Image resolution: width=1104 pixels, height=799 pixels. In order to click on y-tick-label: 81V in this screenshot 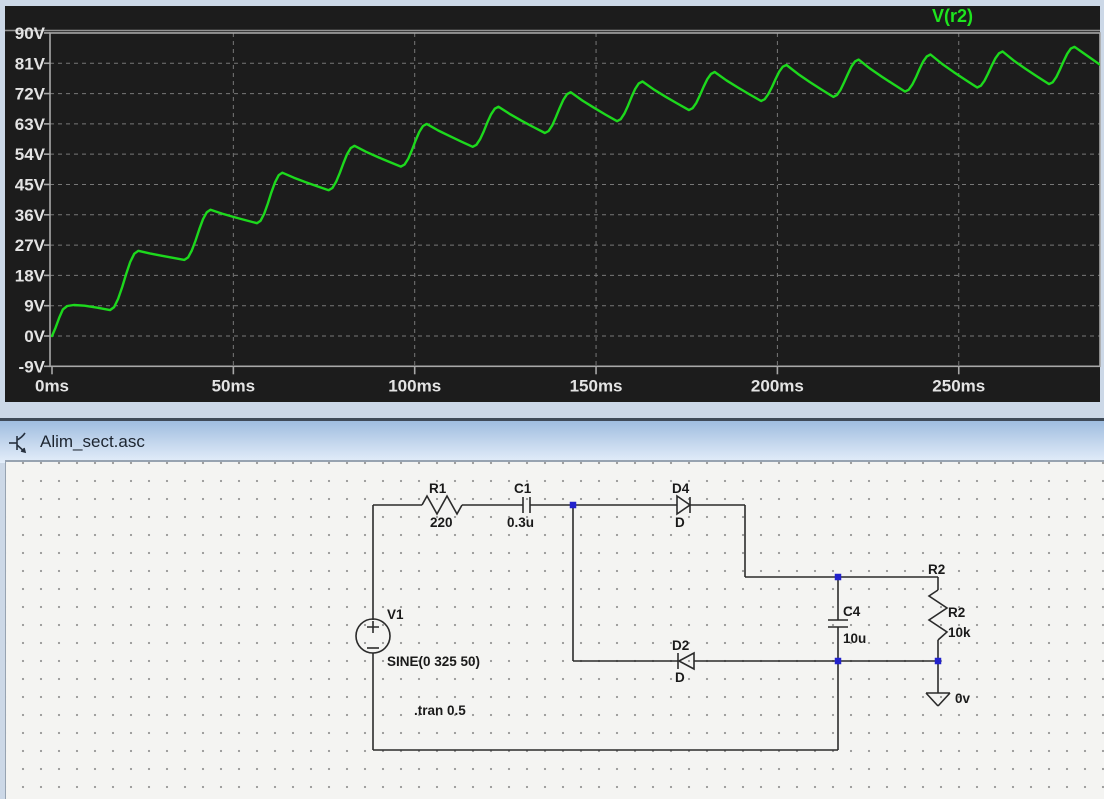, I will do `click(30, 63)`.